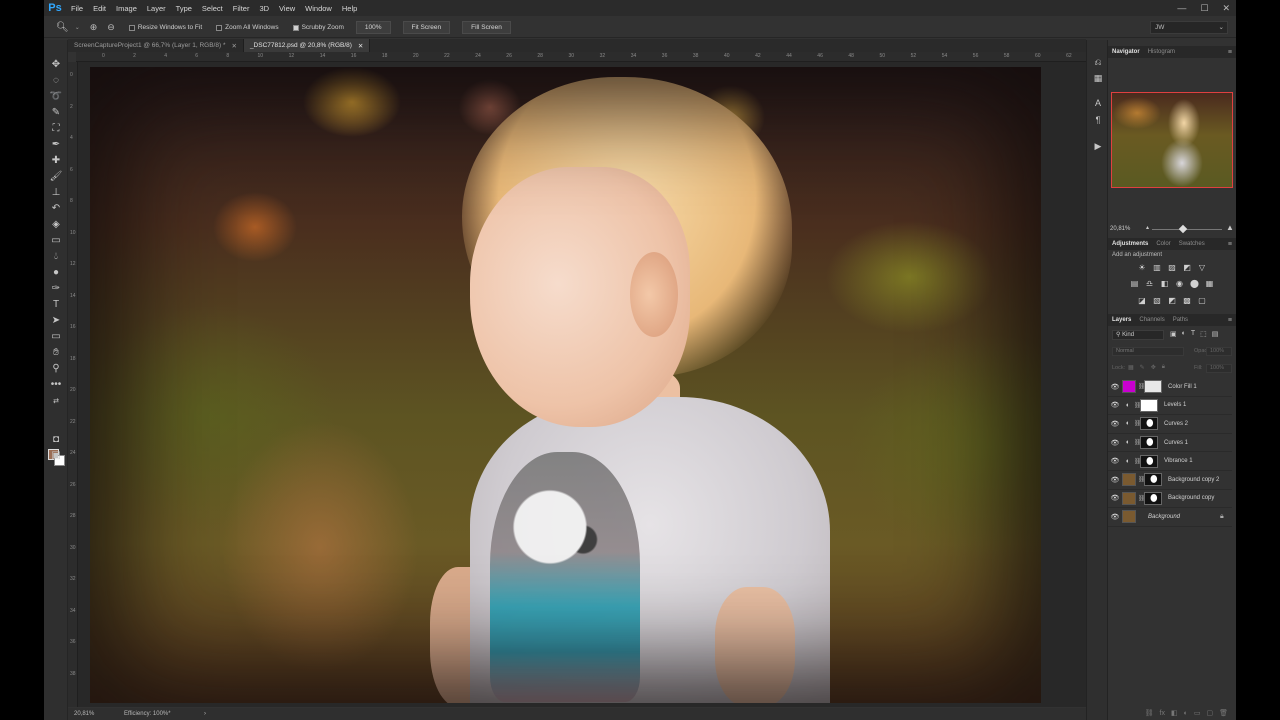  I want to click on fill-screen-button: Fill Screen, so click(486, 27).